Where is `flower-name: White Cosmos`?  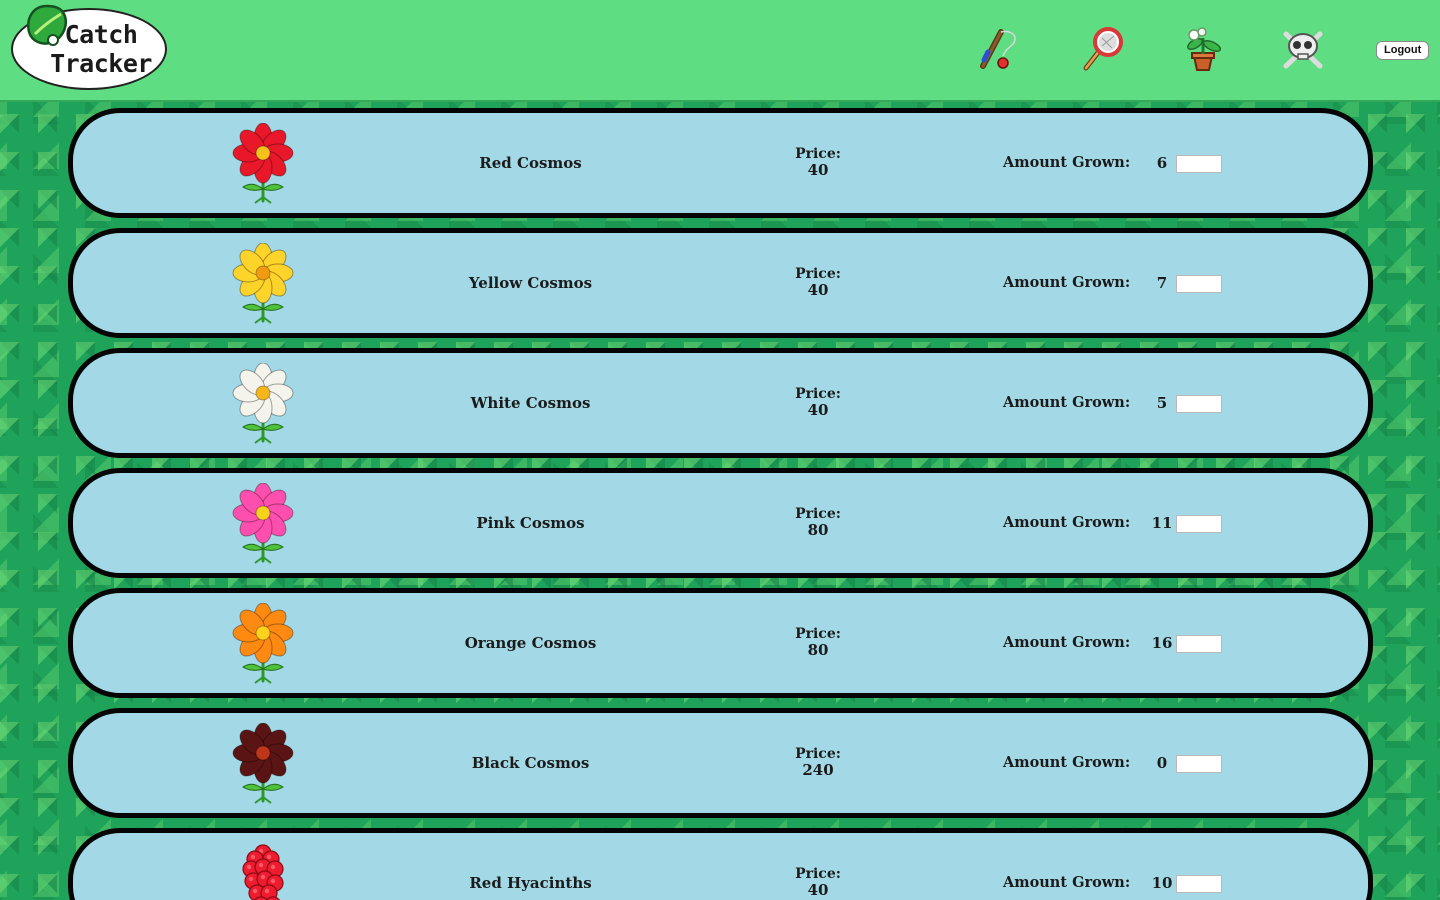 flower-name: White Cosmos is located at coordinates (530, 403).